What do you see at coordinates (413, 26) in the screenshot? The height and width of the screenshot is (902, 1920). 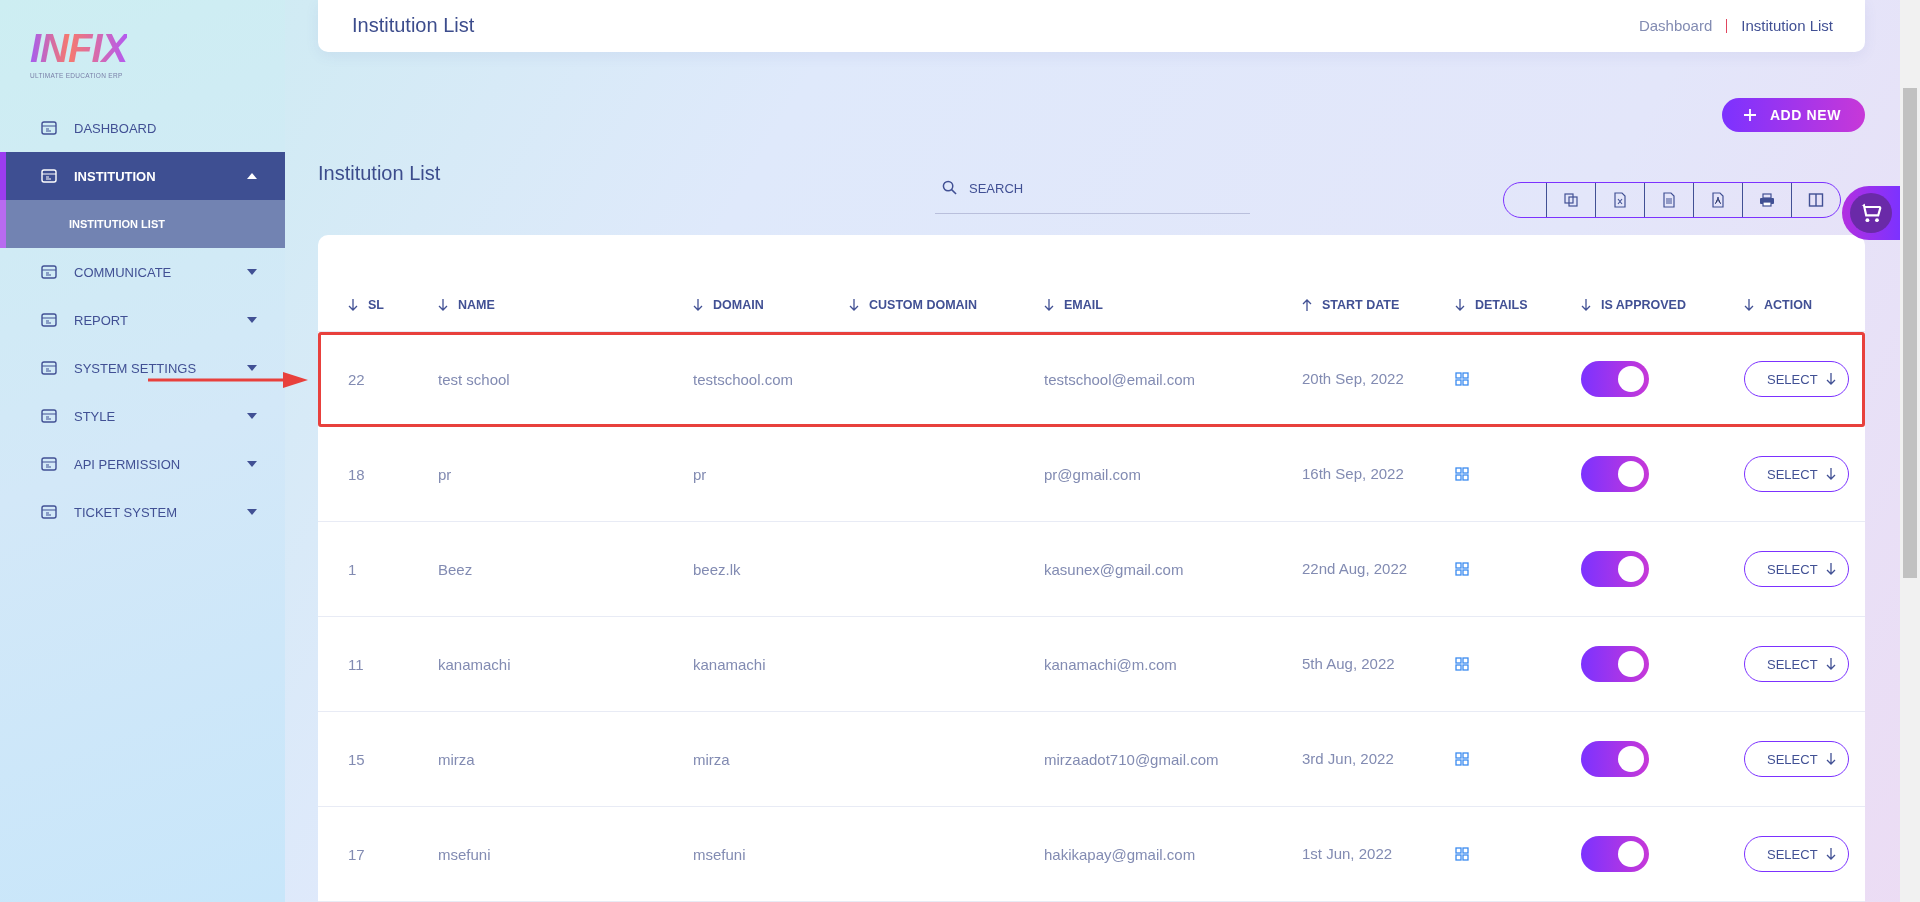 I see `page-title: Institution List` at bounding box center [413, 26].